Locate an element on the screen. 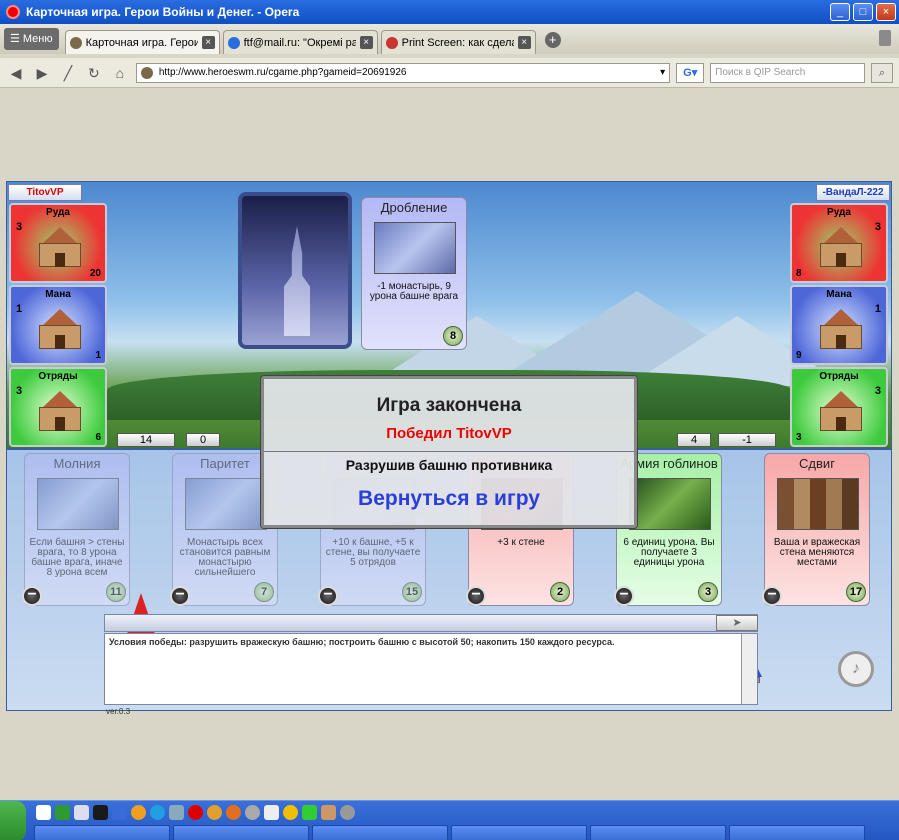 The height and width of the screenshot is (840, 899). left-mana-panel: Мана 1 1 is located at coordinates (58, 325).